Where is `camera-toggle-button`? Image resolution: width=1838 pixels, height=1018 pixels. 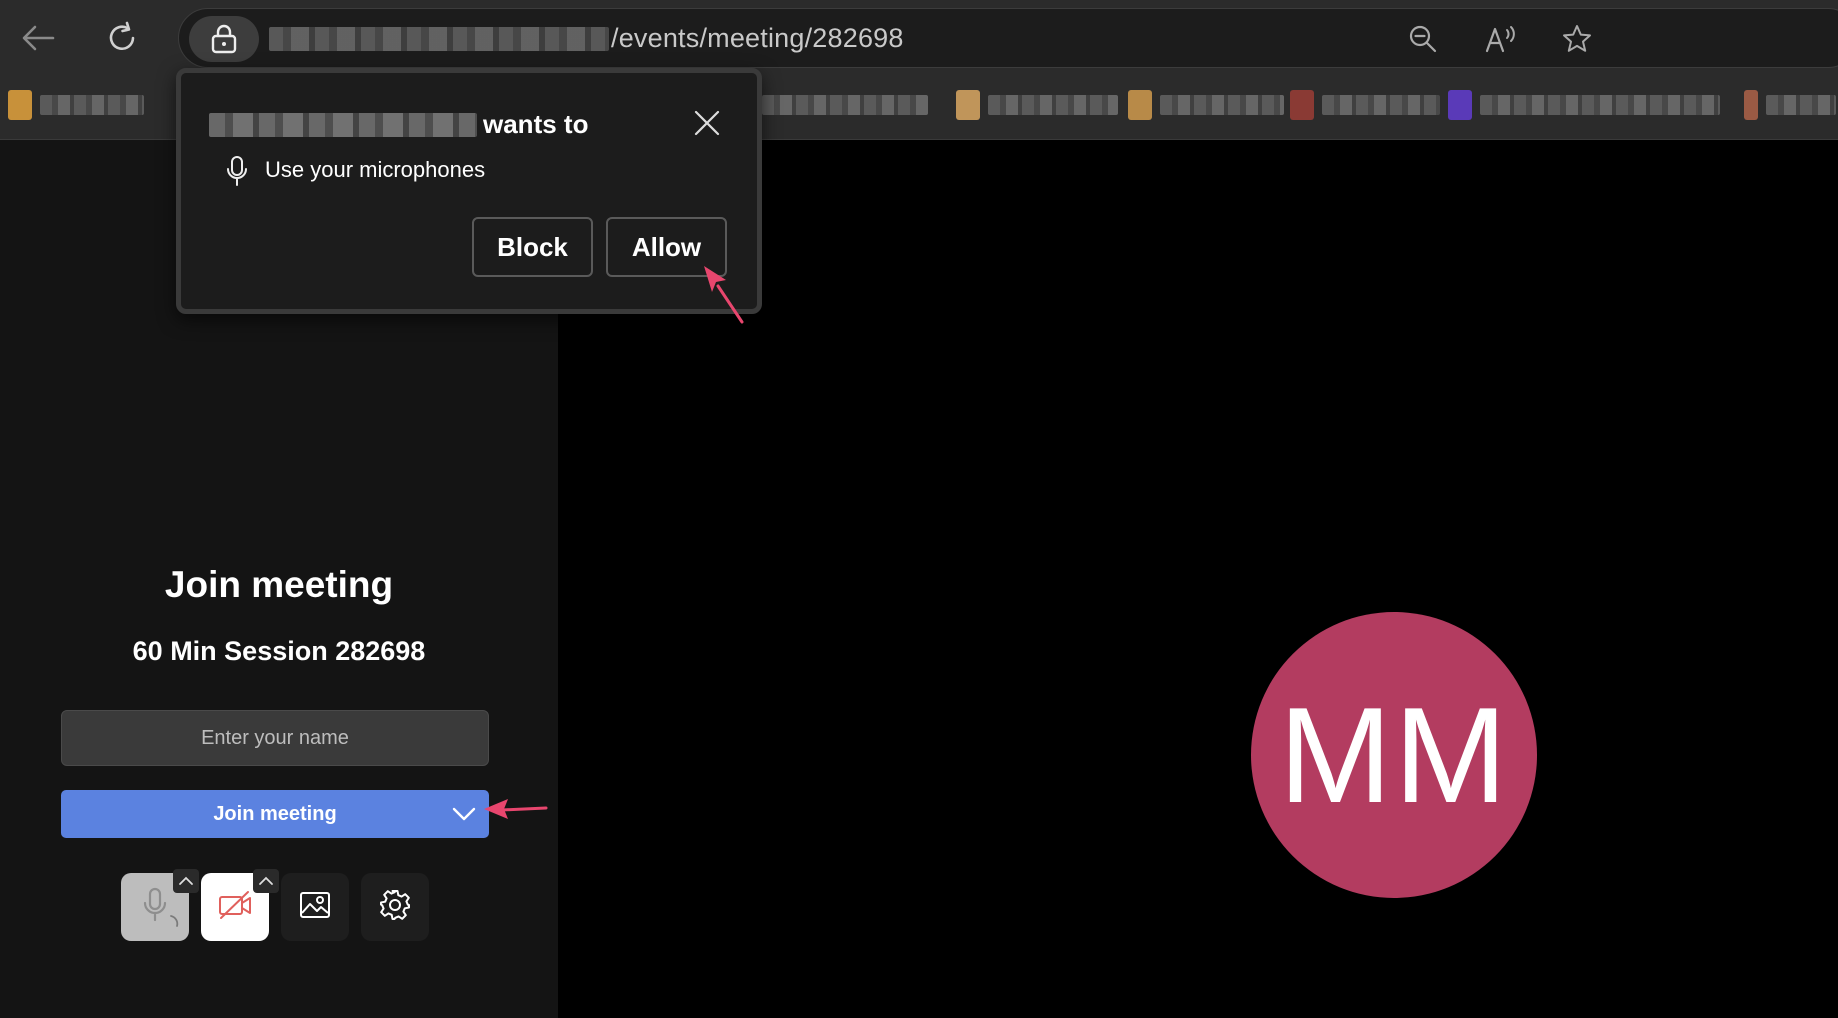
camera-toggle-button is located at coordinates (240, 905).